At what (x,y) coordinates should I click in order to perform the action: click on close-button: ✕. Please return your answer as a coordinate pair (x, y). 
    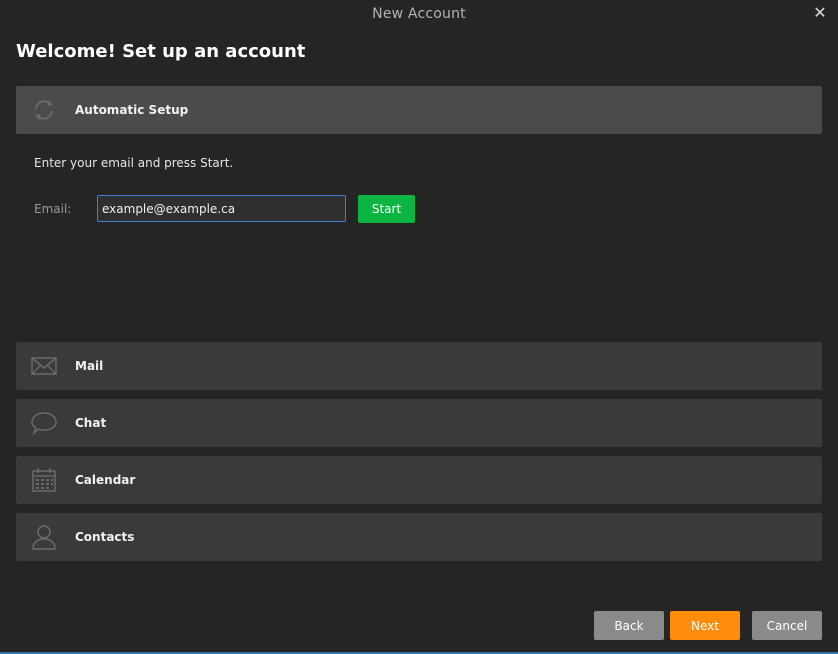
    Looking at the image, I should click on (820, 13).